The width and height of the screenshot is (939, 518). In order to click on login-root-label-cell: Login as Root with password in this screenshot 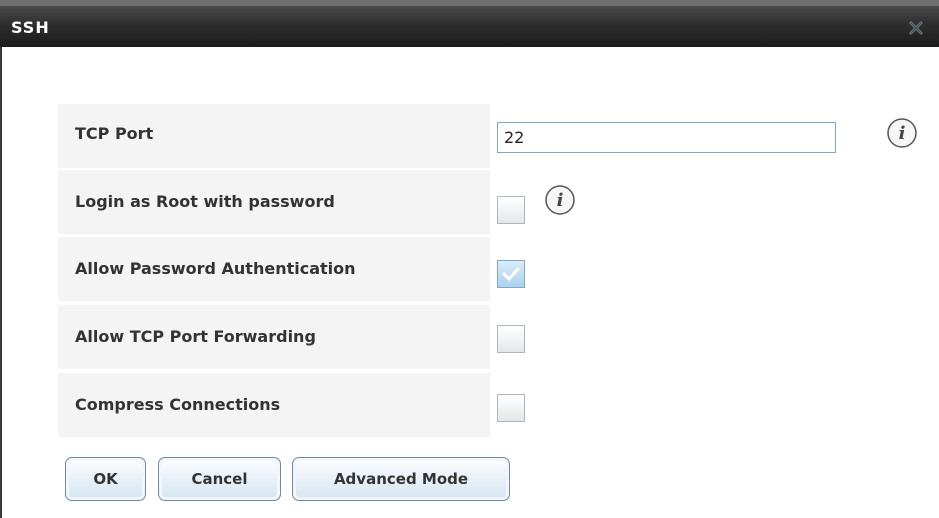, I will do `click(274, 202)`.